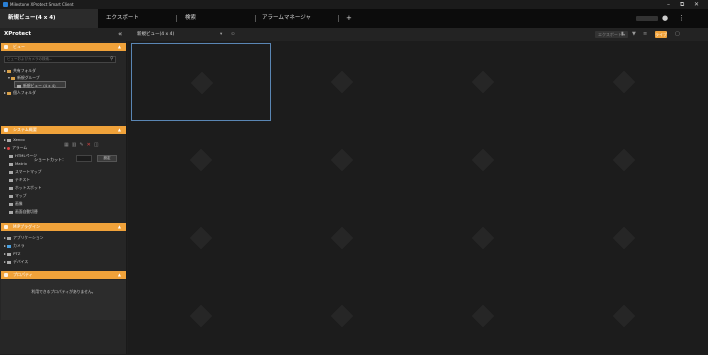 The image size is (708, 355). Describe the element at coordinates (661, 34) in the screenshot. I see `live-mode-button: ライブ` at that location.